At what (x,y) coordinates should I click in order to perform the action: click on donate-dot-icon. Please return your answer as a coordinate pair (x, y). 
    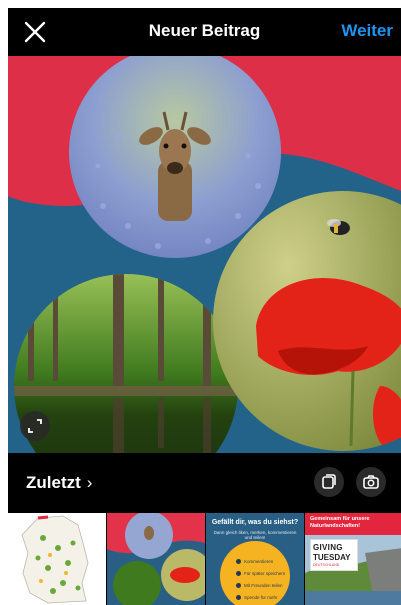
    Looking at the image, I should click on (238, 597).